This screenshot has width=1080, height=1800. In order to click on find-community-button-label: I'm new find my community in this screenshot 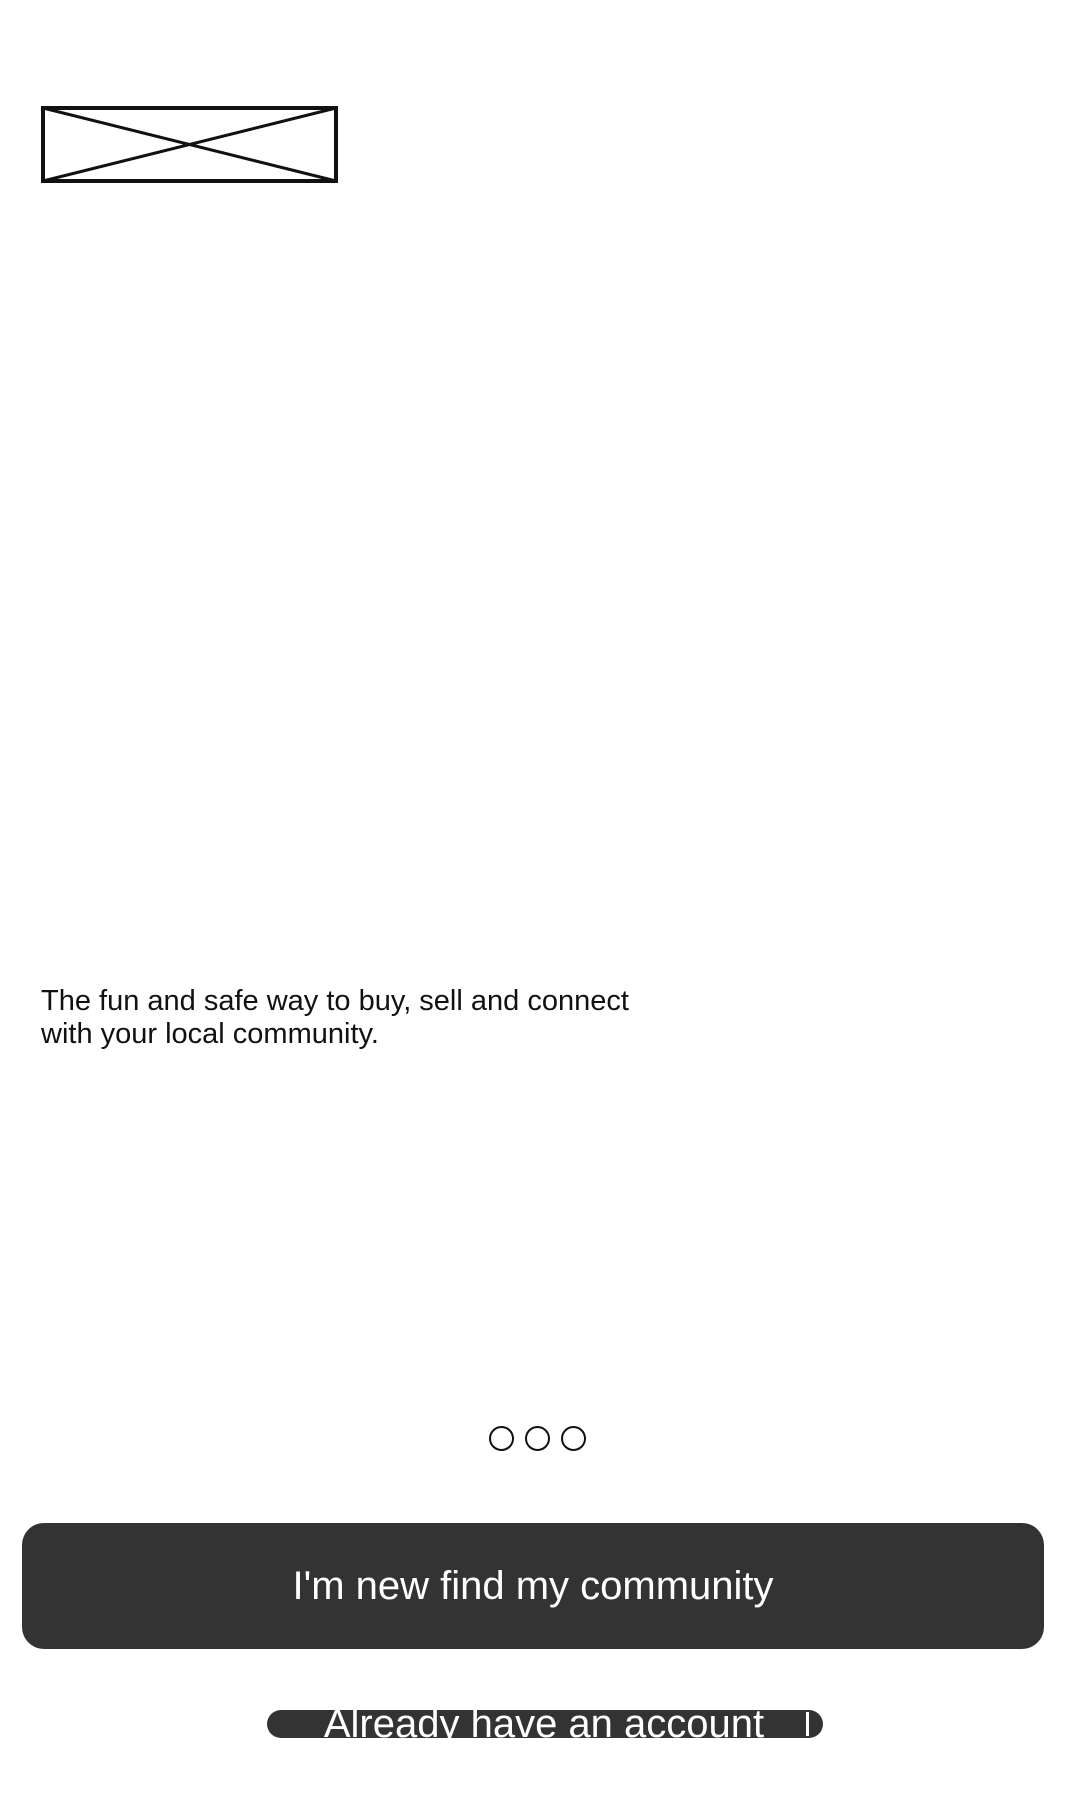, I will do `click(533, 1585)`.